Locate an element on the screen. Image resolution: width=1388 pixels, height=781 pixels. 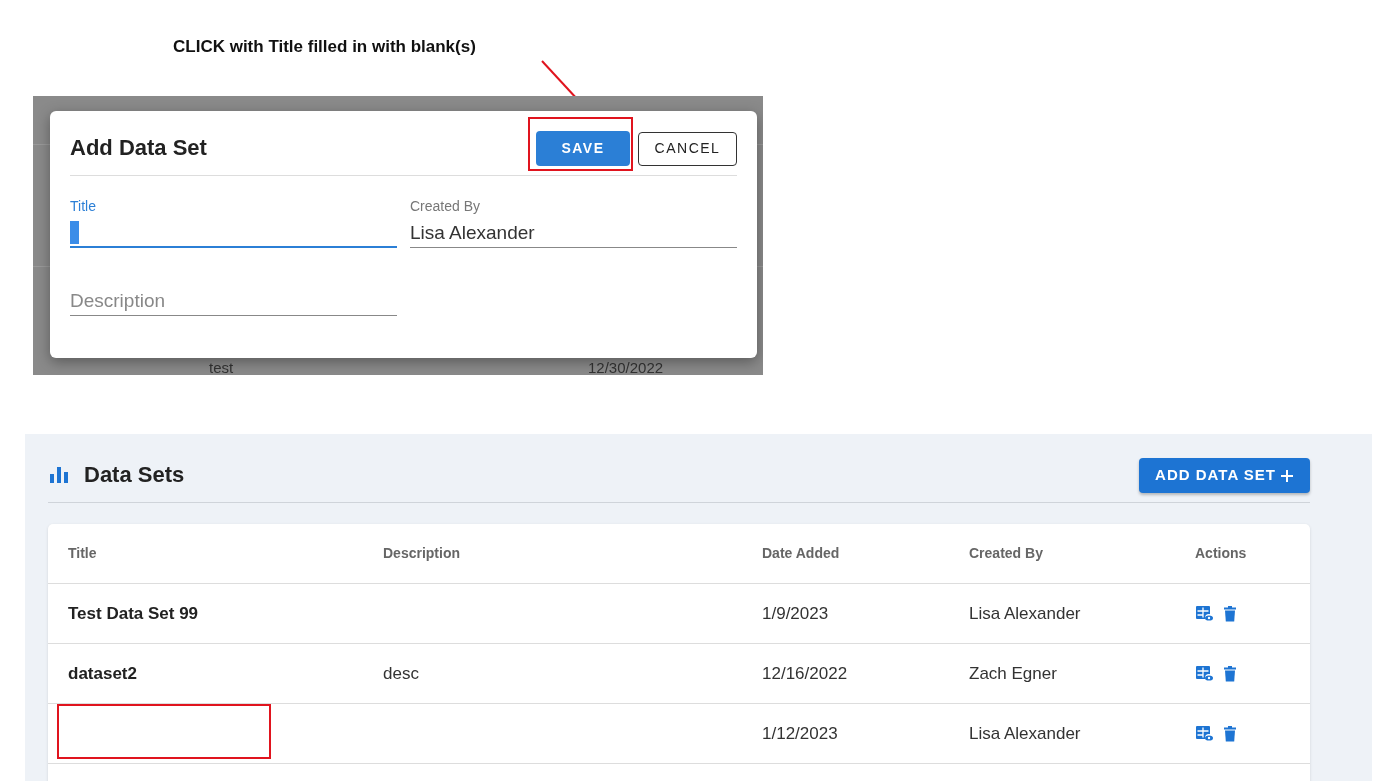
table-cell-text: 1/12/2023 is located at coordinates (800, 733).